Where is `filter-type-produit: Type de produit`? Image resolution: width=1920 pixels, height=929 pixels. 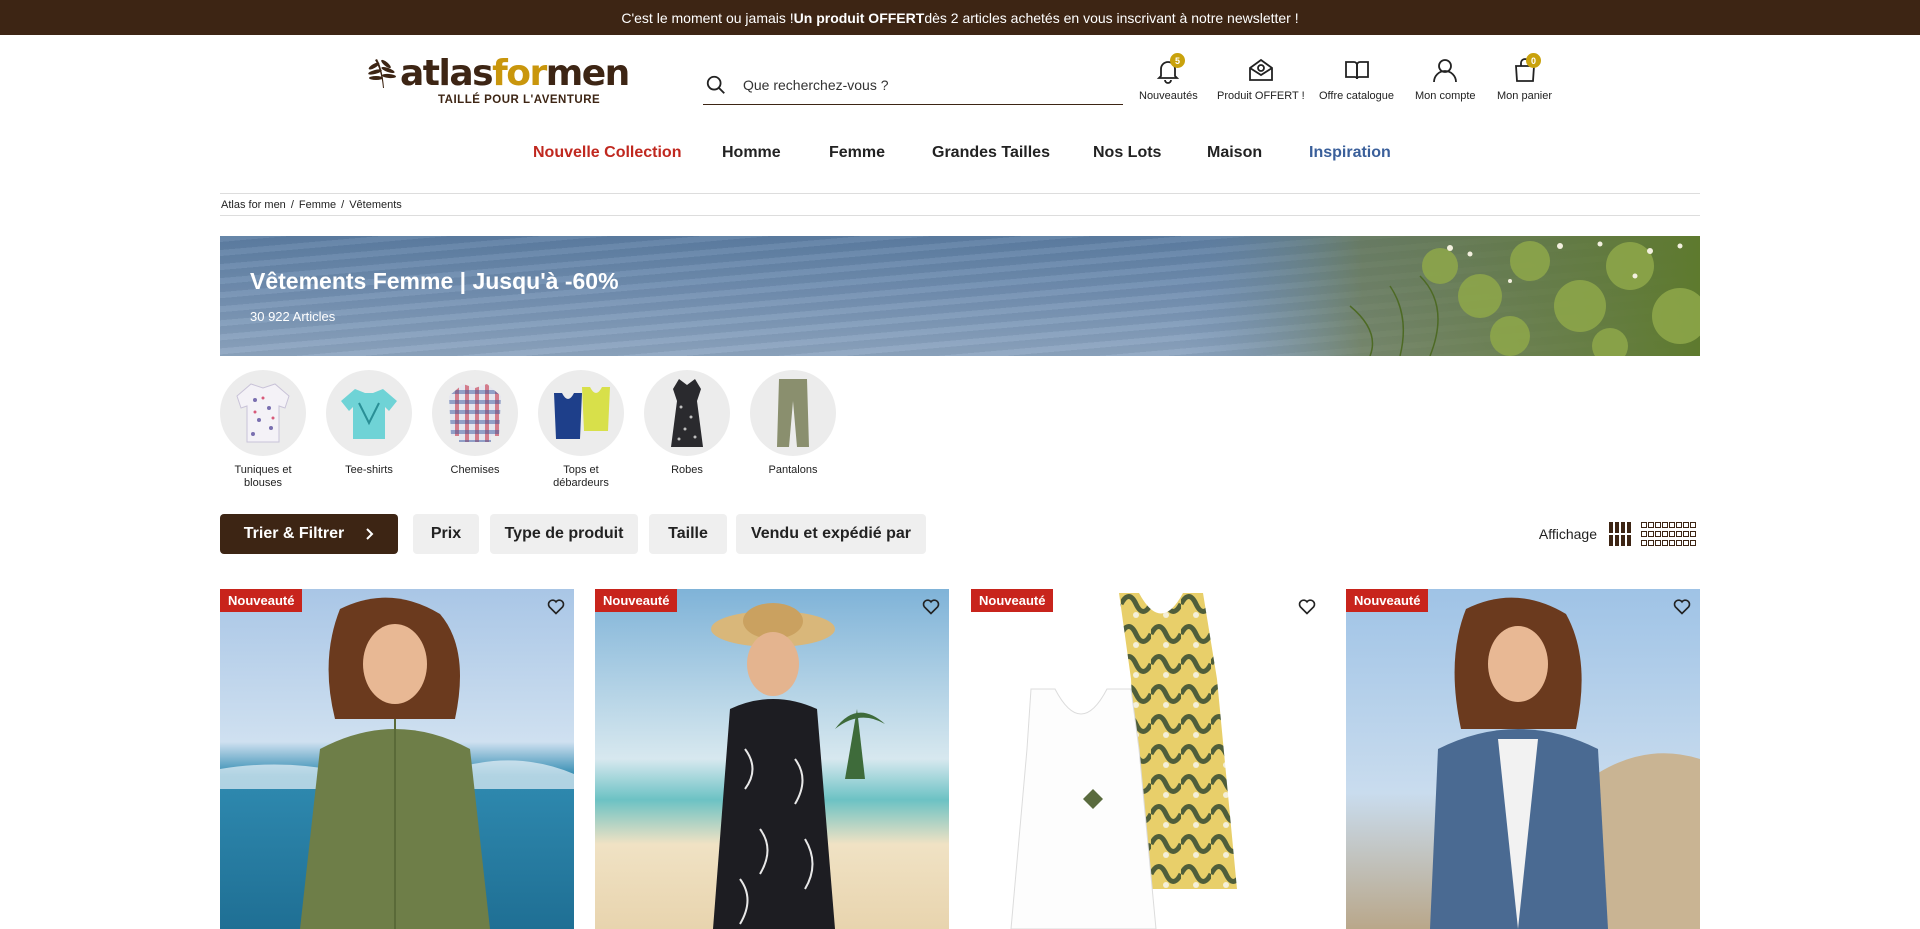 filter-type-produit: Type de produit is located at coordinates (564, 534).